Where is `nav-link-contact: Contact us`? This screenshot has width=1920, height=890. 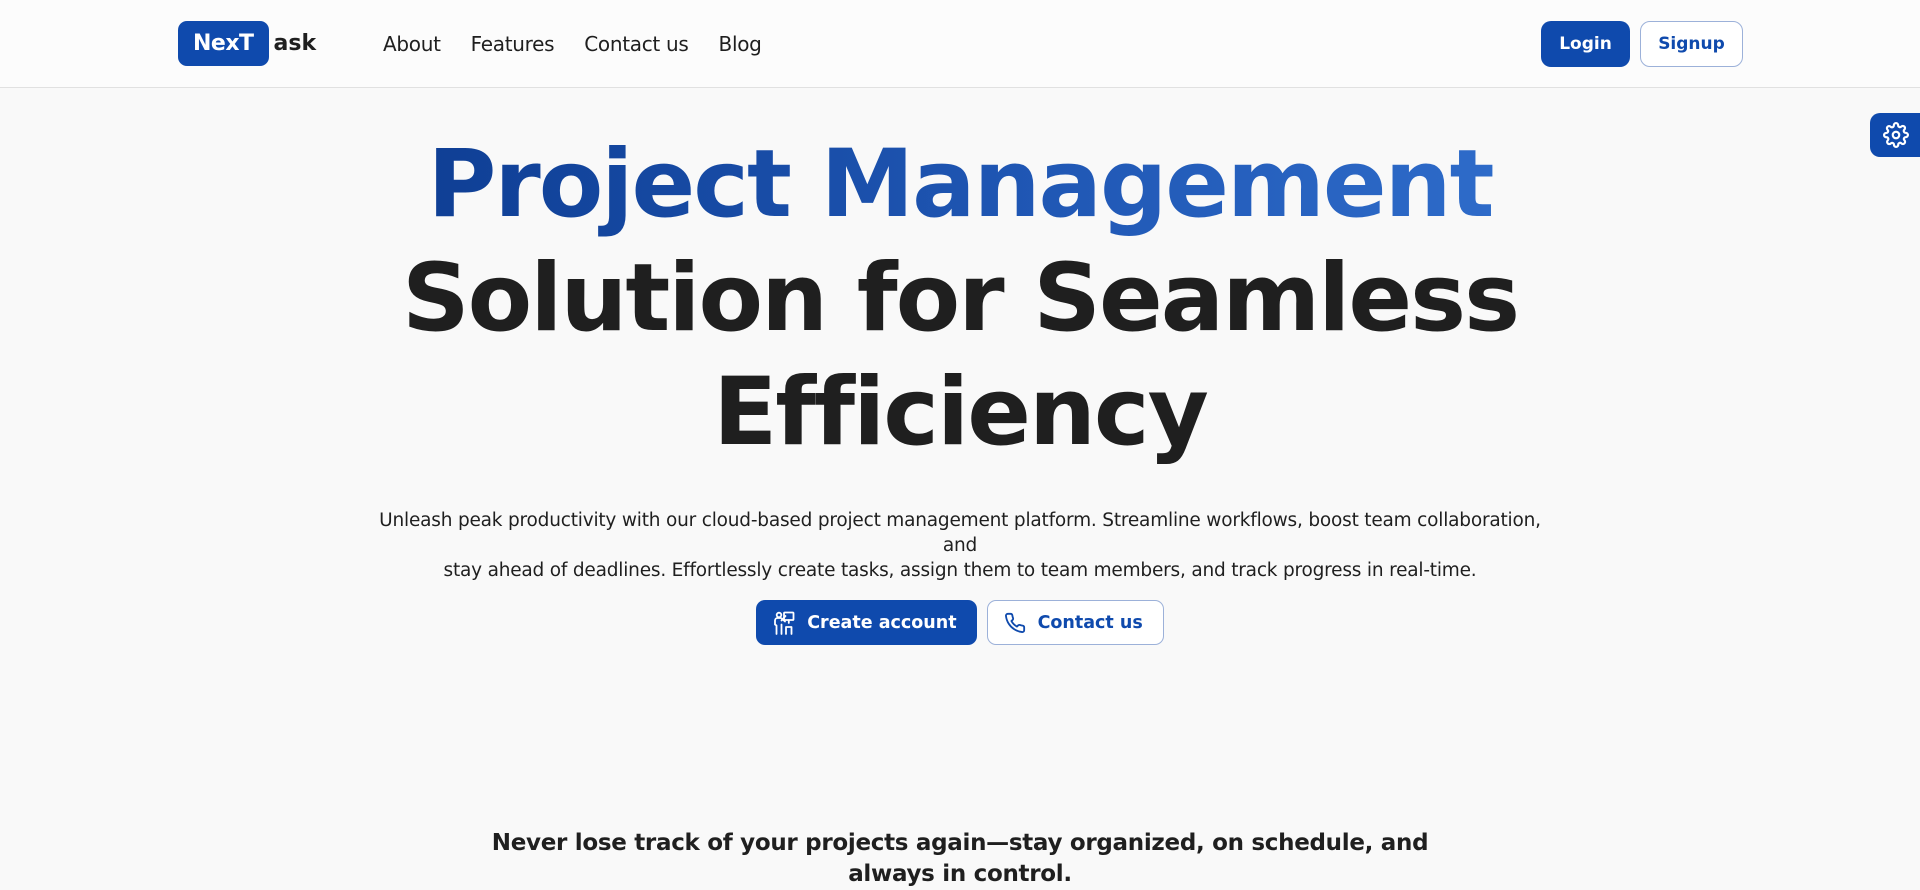 nav-link-contact: Contact us is located at coordinates (636, 44).